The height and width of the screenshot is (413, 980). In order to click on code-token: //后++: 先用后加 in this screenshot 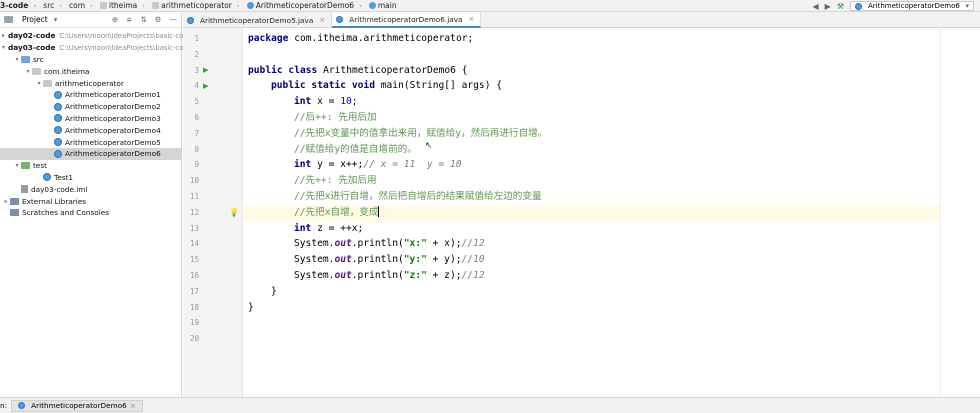, I will do `click(335, 117)`.